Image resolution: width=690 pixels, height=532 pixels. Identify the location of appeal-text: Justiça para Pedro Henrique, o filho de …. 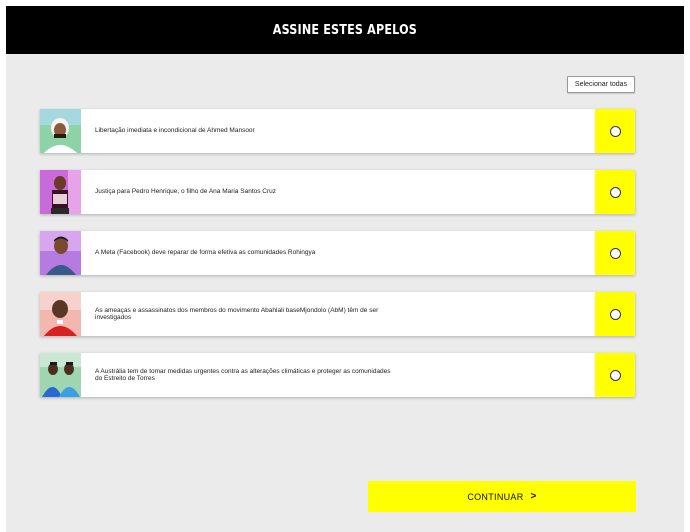
(186, 192).